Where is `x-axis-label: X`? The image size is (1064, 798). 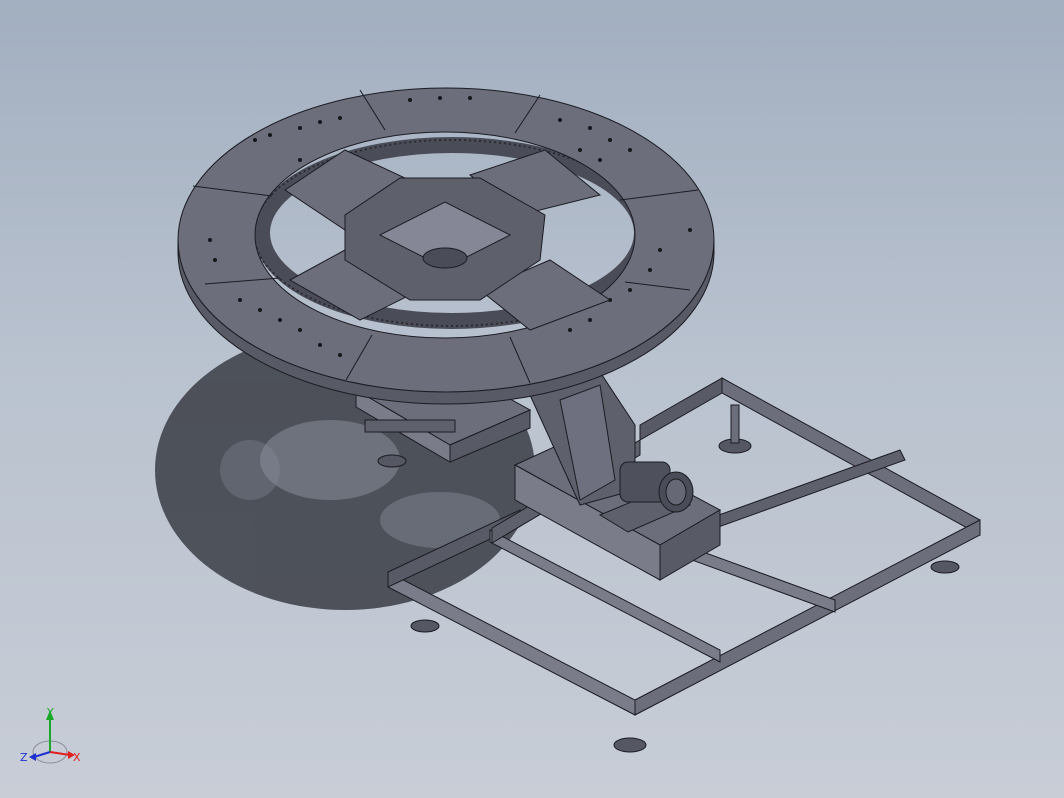
x-axis-label: X is located at coordinates (77, 757).